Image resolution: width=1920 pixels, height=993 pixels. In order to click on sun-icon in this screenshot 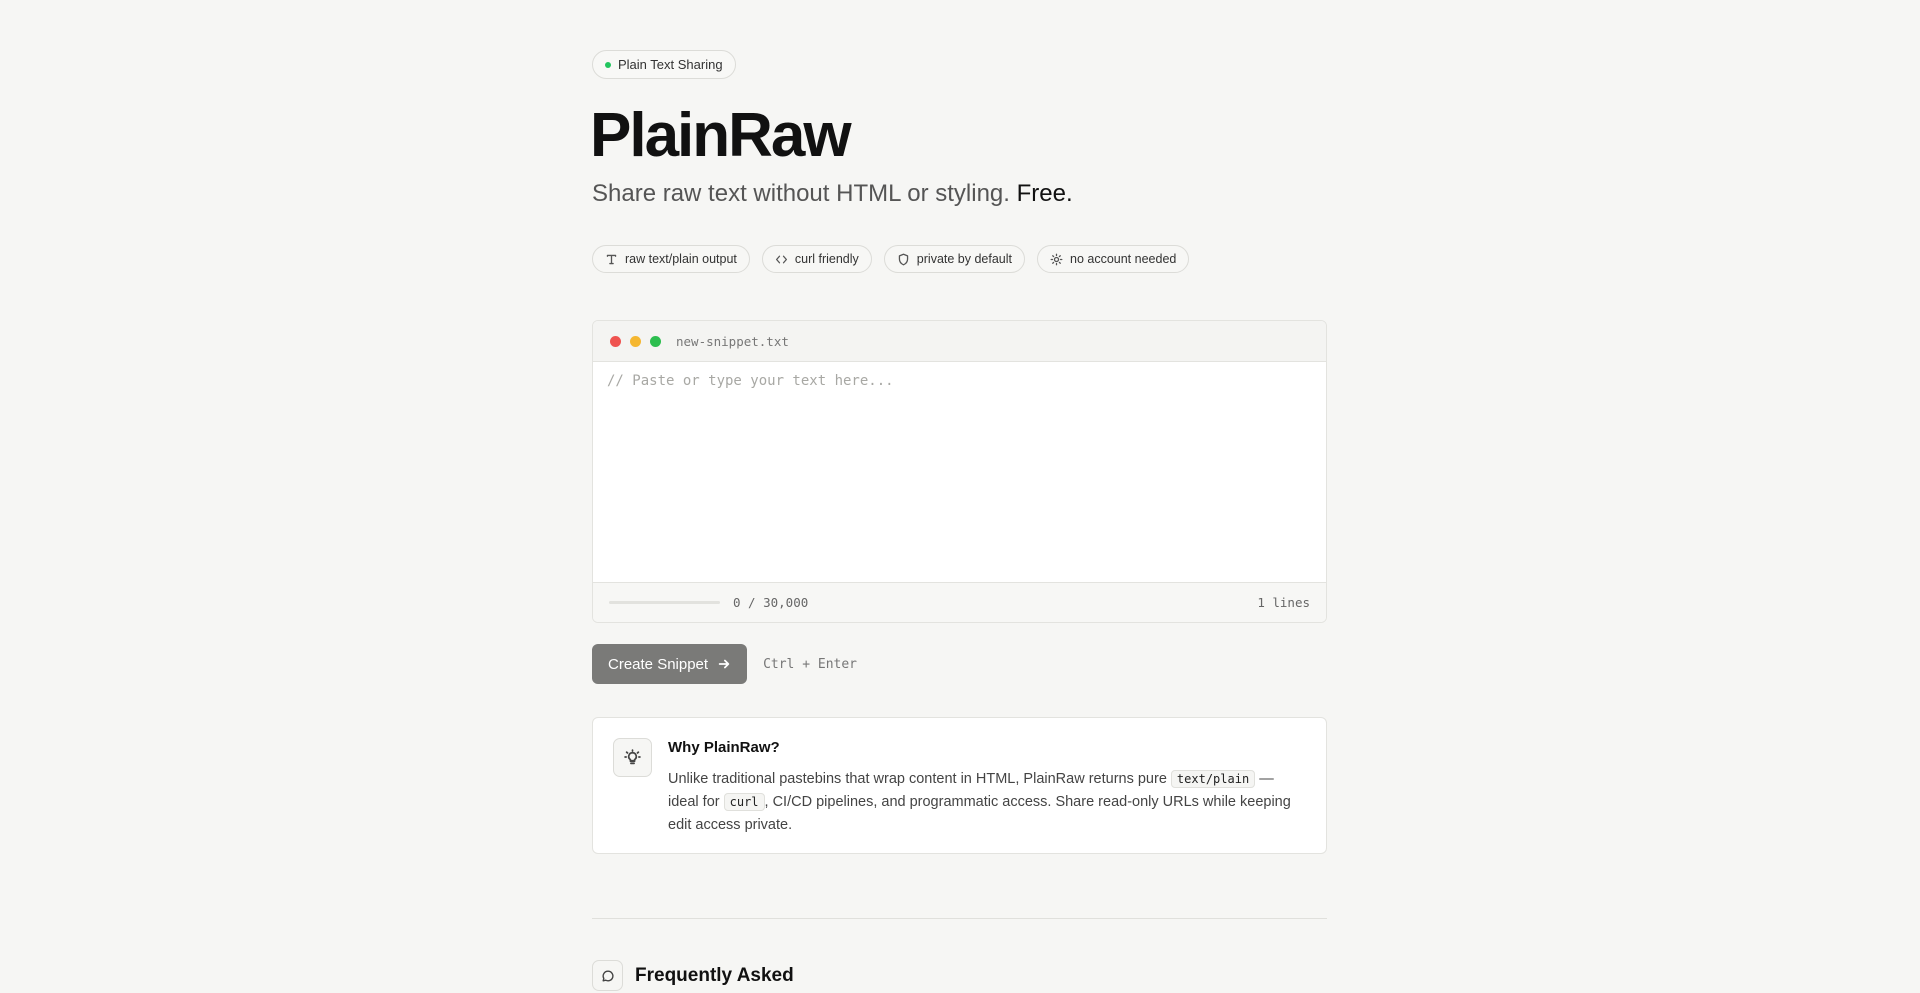, I will do `click(1056, 259)`.